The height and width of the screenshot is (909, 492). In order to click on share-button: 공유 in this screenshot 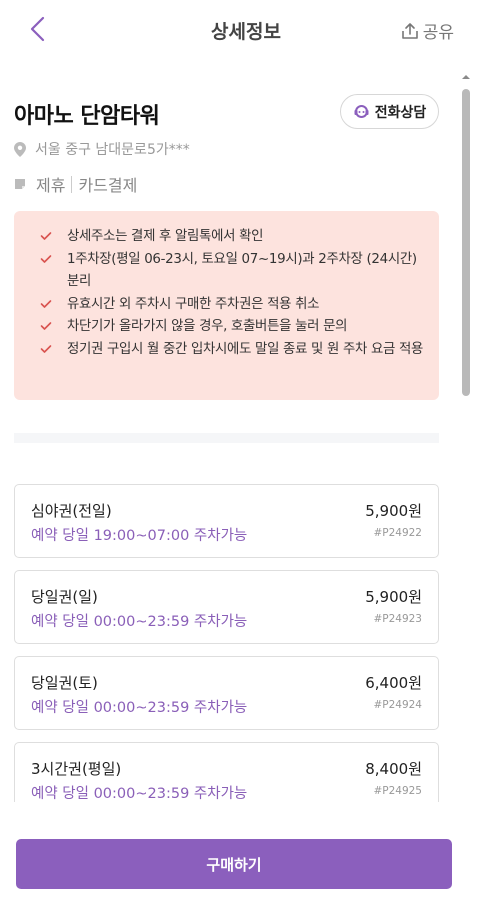, I will do `click(427, 30)`.